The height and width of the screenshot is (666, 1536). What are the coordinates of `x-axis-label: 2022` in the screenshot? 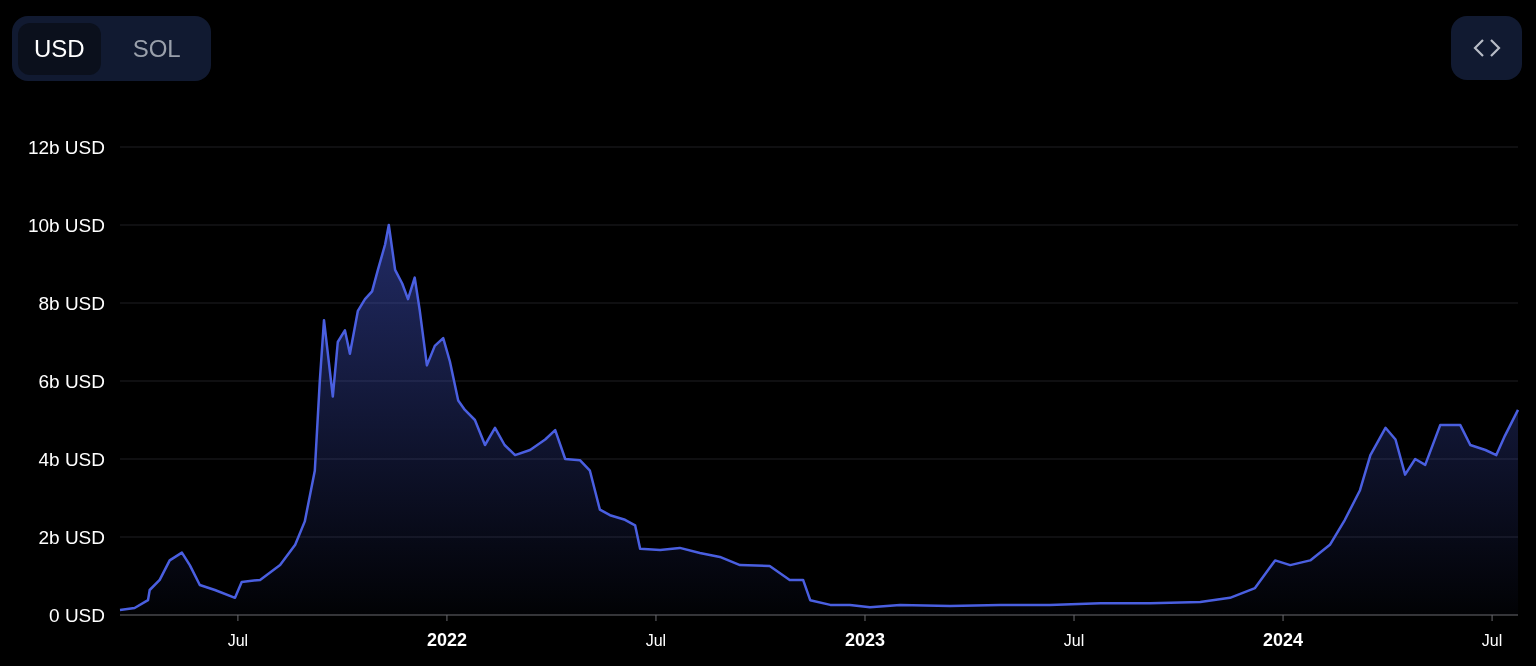 It's located at (446, 640).